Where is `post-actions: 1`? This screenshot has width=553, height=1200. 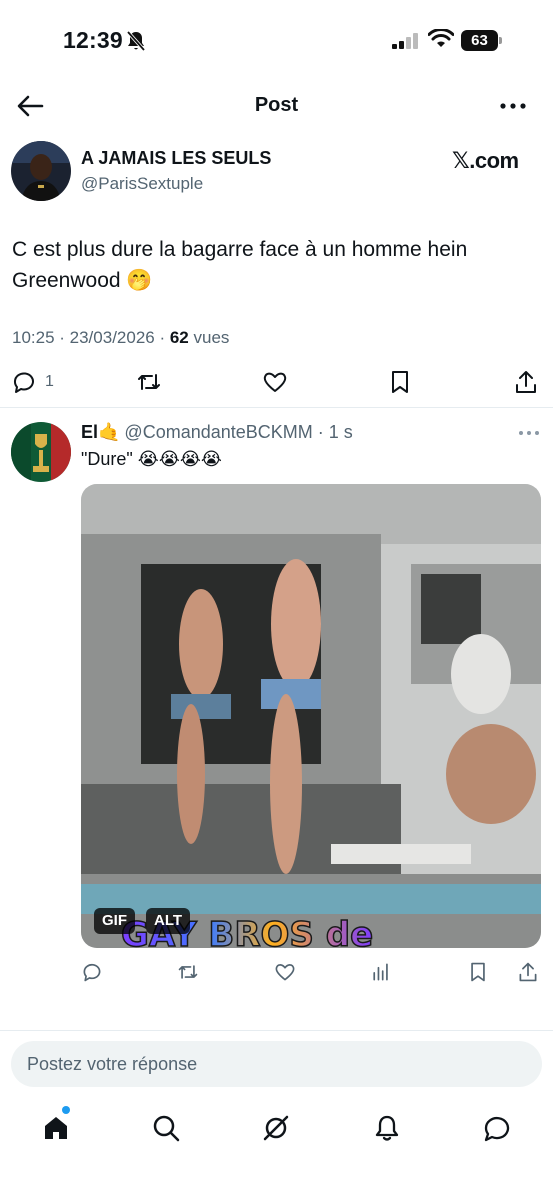 post-actions: 1 is located at coordinates (276, 382).